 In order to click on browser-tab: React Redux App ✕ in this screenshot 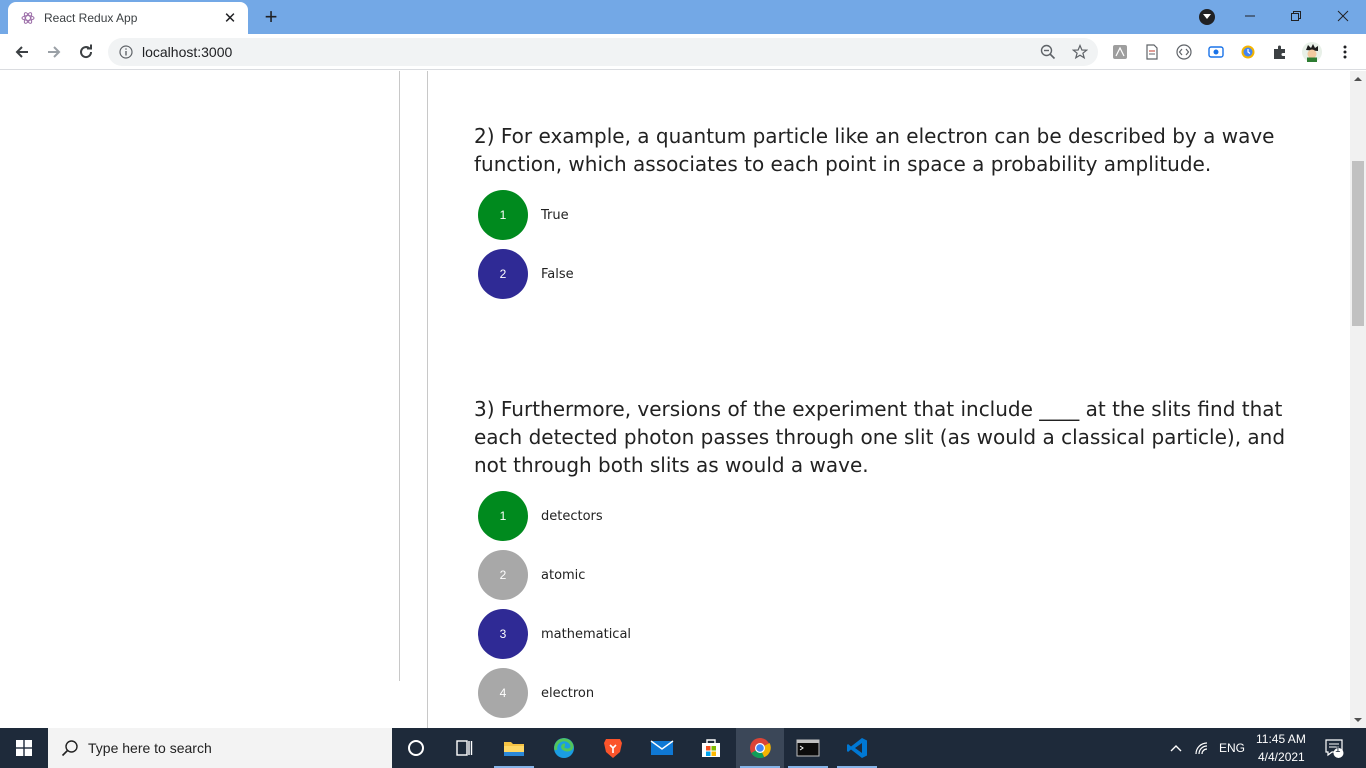, I will do `click(128, 18)`.